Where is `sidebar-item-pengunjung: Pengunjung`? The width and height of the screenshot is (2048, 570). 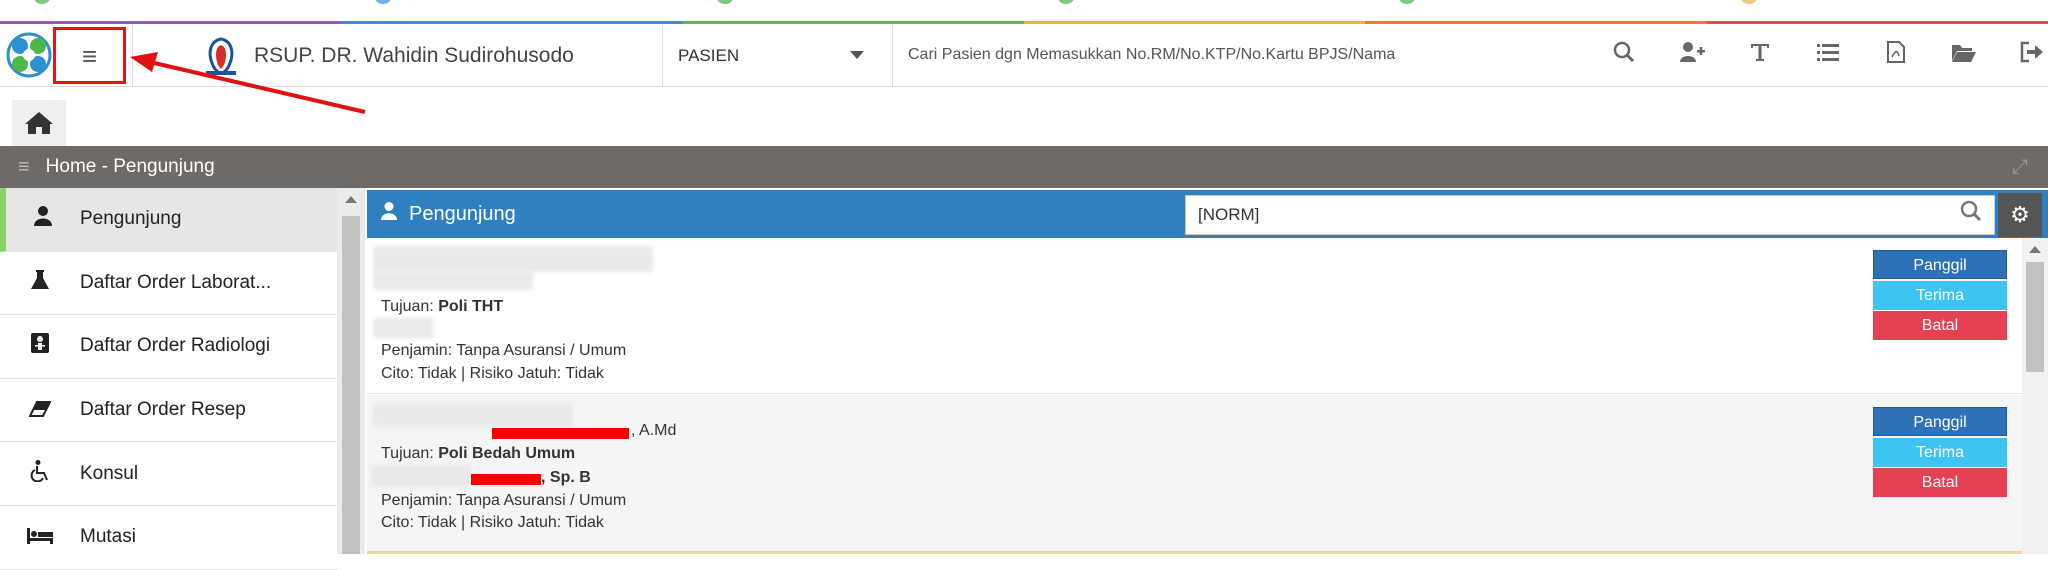 sidebar-item-pengunjung: Pengunjung is located at coordinates (168, 220).